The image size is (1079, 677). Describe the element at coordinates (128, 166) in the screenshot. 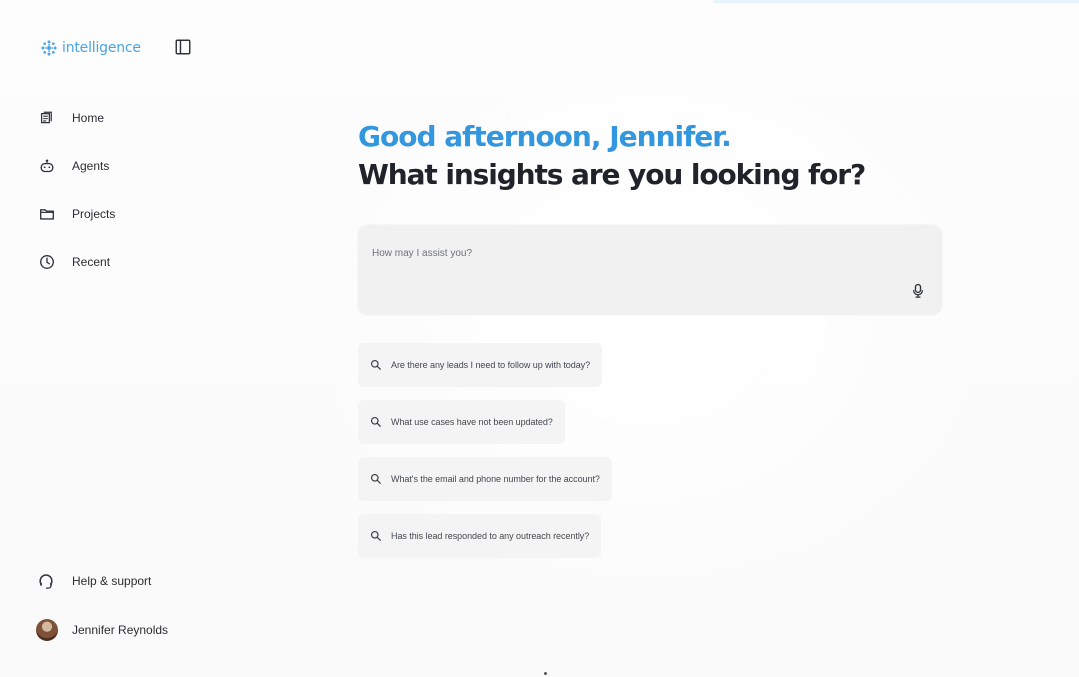

I see `sidebar-item-agents: Agents` at that location.